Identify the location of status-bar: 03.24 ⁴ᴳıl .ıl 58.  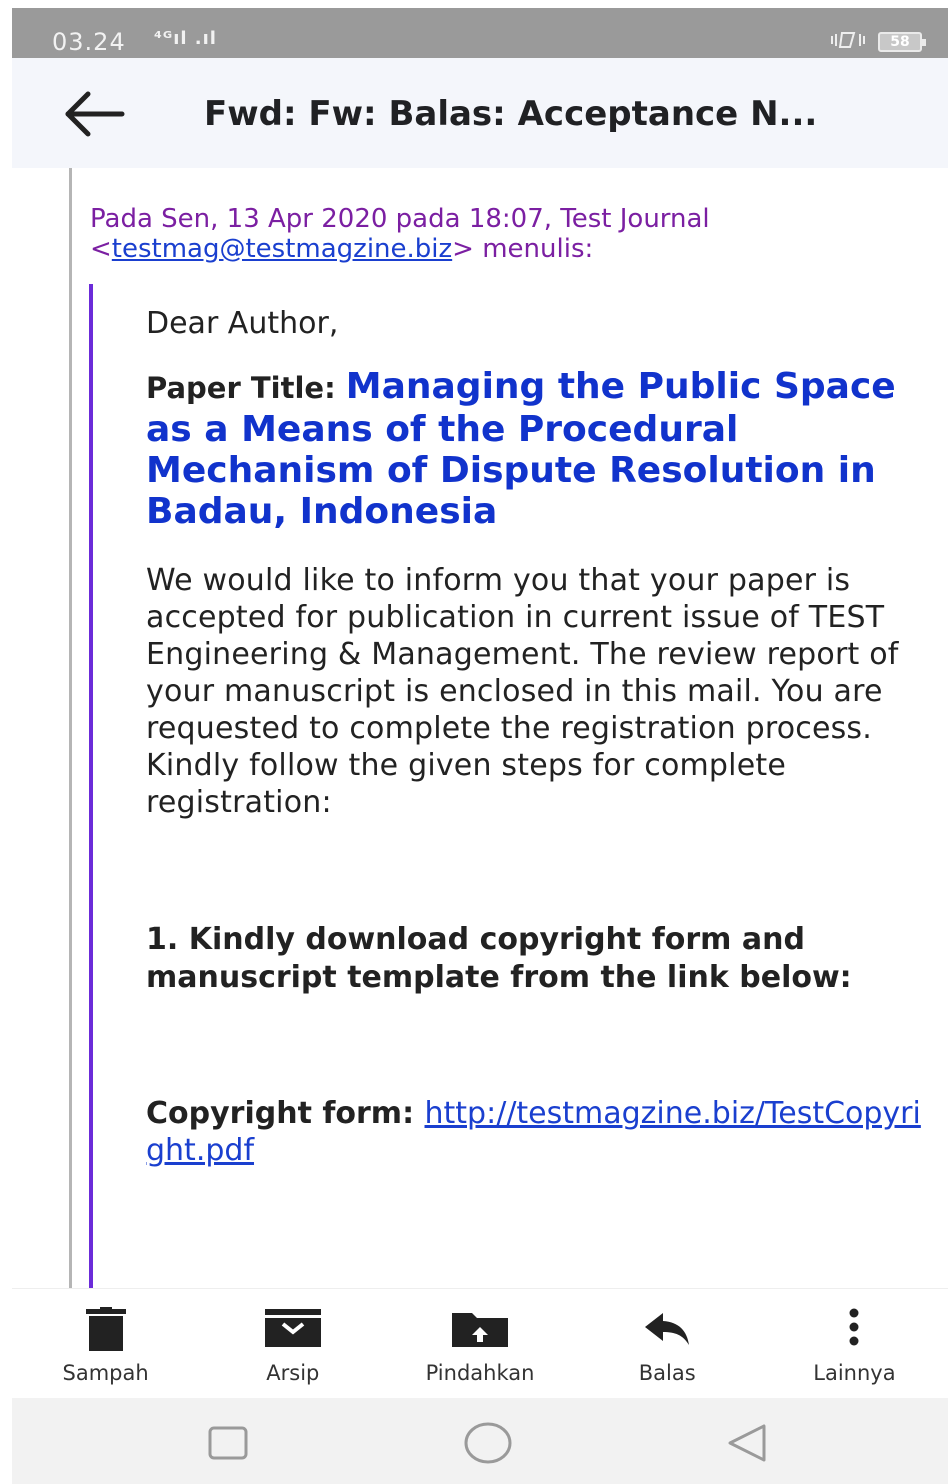
(480, 33).